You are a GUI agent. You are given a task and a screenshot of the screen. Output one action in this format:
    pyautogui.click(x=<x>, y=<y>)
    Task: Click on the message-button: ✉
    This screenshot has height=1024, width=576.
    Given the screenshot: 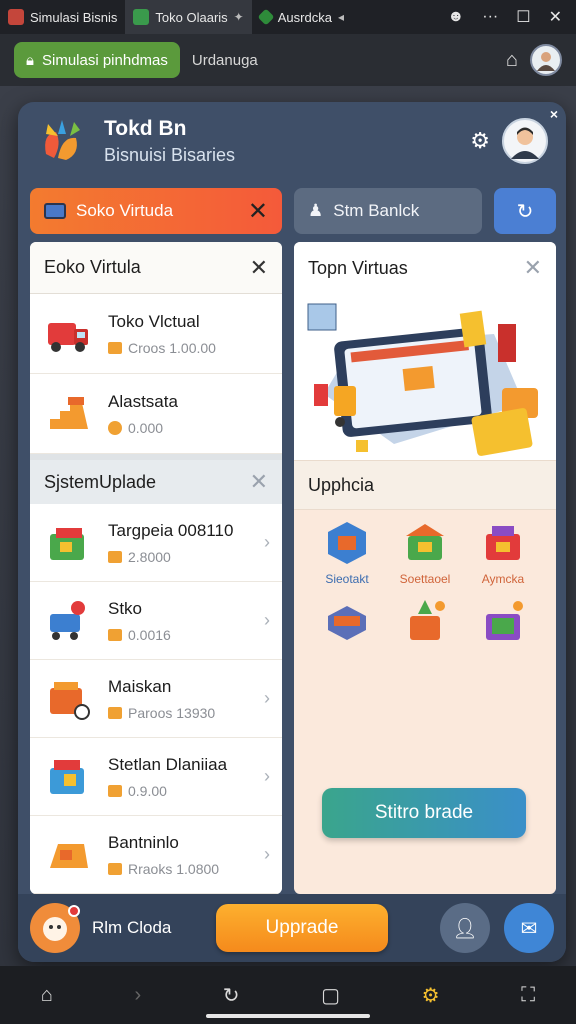 What is the action you would take?
    pyautogui.click(x=529, y=928)
    